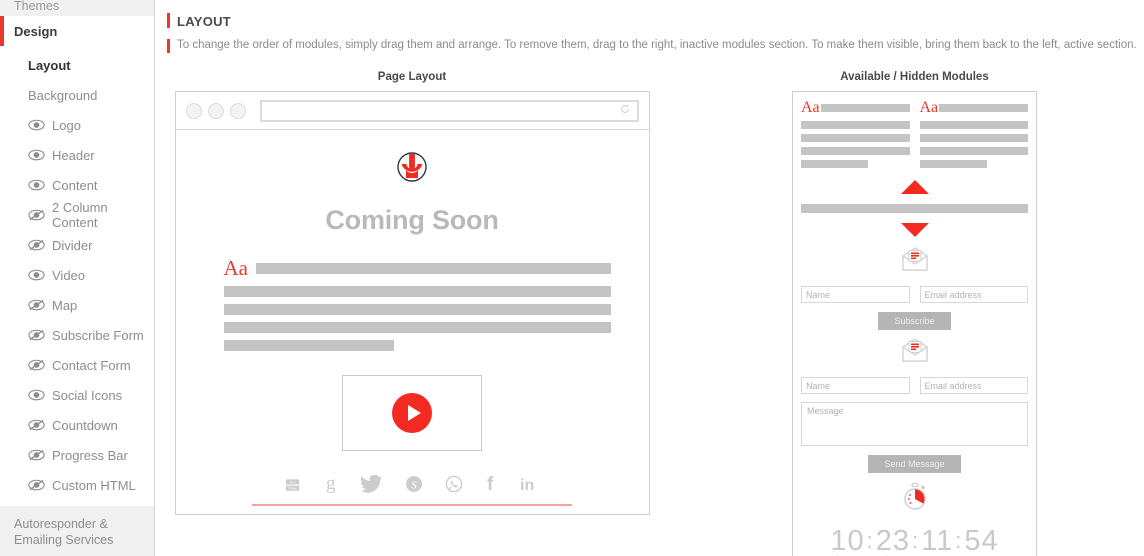 The height and width of the screenshot is (556, 1144). Describe the element at coordinates (91, 365) in the screenshot. I see `sidebar-item-label: Contact Form` at that location.